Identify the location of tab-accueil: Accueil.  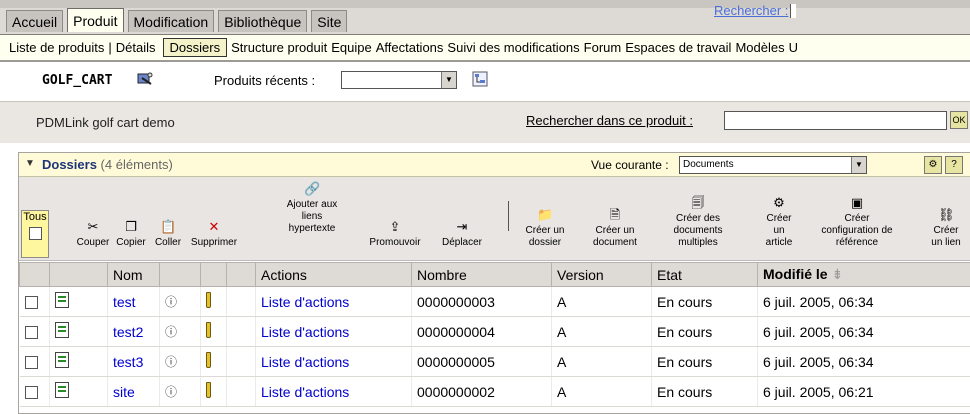
(35, 21).